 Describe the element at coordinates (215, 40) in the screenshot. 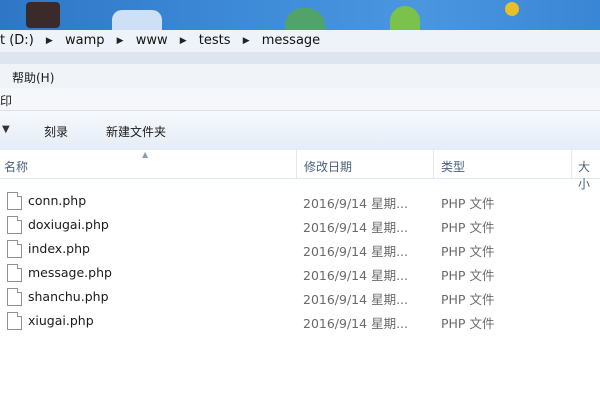

I see `breadcrumb-tests: tests` at that location.